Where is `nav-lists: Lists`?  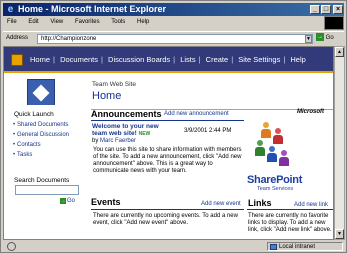
nav-lists: Lists is located at coordinates (187, 59).